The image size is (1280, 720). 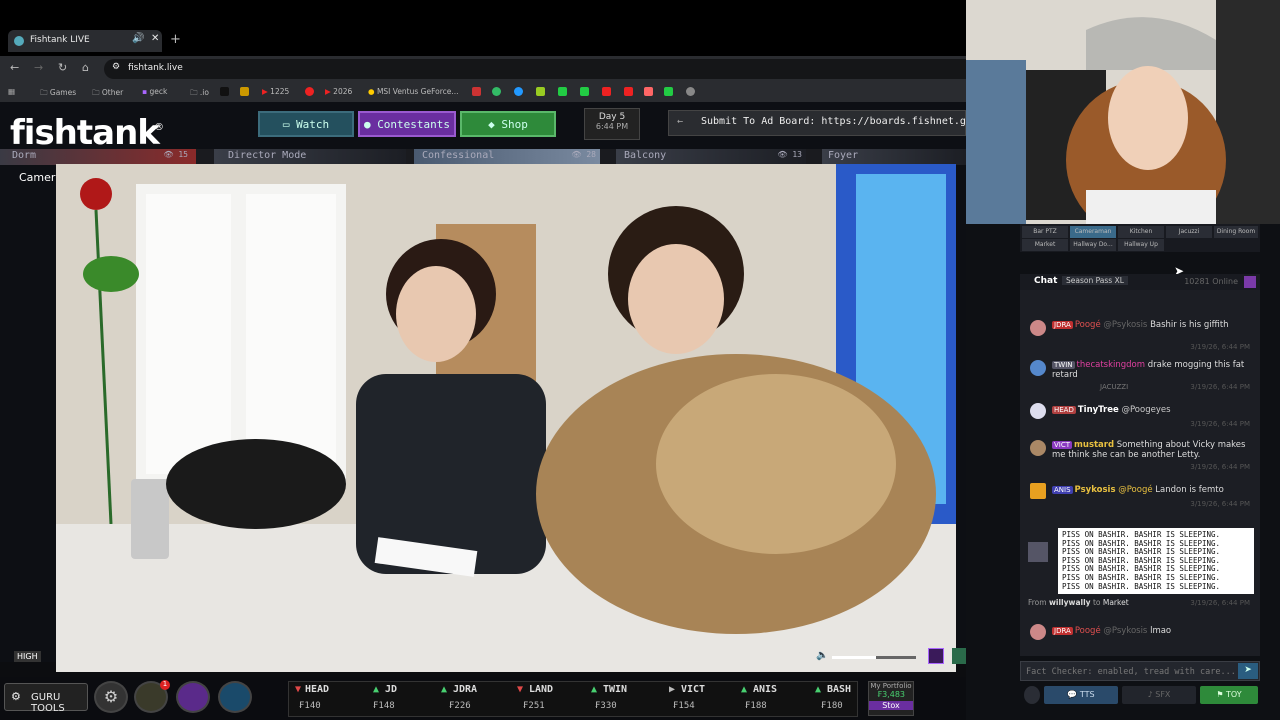 I want to click on fishtank-logo: fishtank, so click(x=85, y=133).